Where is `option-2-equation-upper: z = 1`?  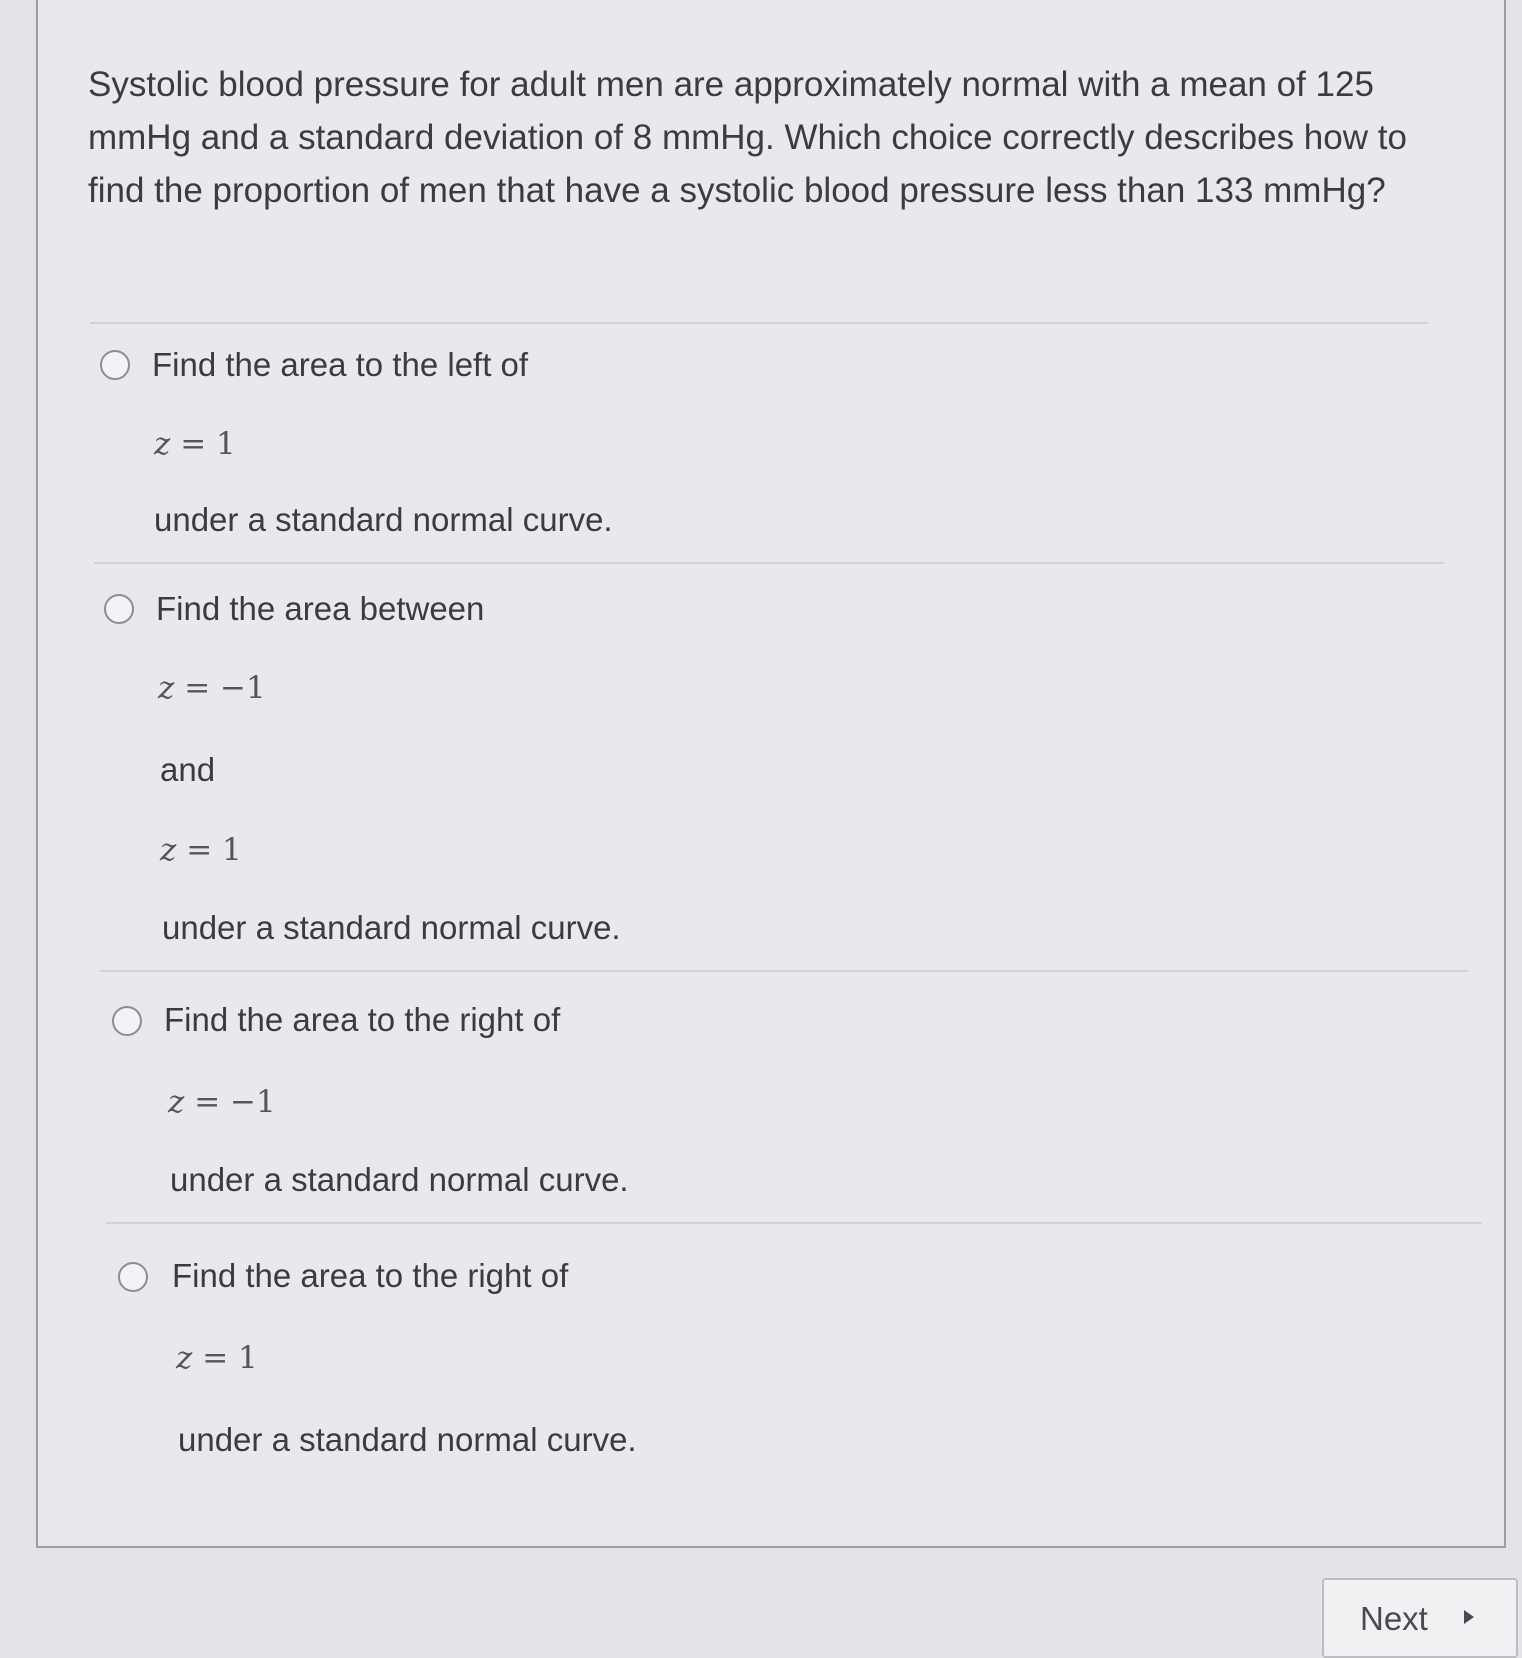
option-2-equation-upper: z = 1 is located at coordinates (201, 850).